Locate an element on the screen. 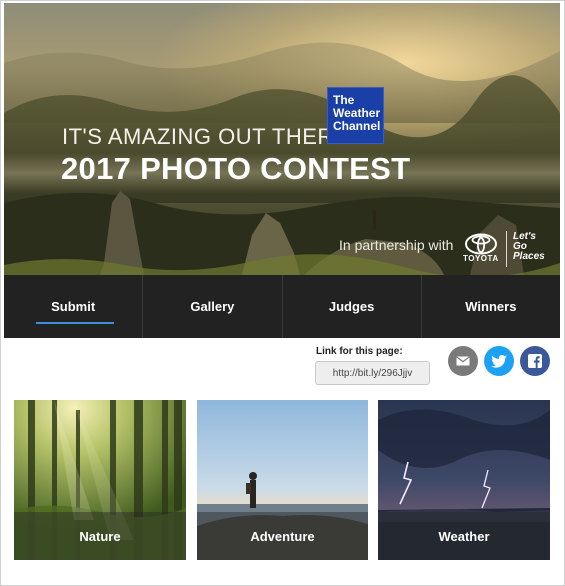 Image resolution: width=565 pixels, height=586 pixels. toyota-emblem-icon is located at coordinates (481, 244).